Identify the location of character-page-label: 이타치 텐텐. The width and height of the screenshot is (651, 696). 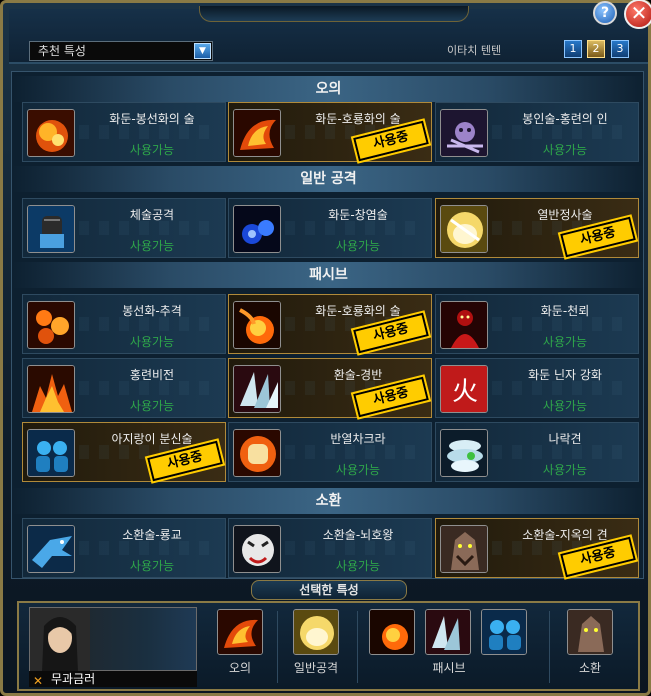
(474, 50).